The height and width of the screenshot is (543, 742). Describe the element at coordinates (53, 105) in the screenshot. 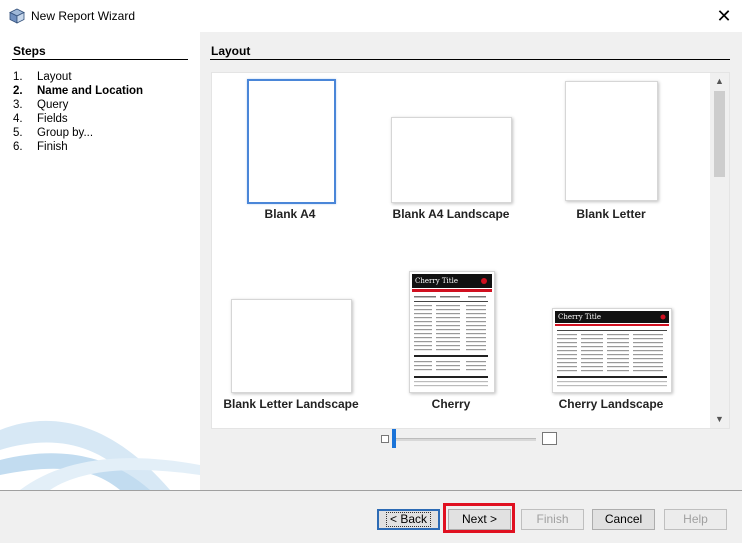

I see `step-label: Query` at that location.